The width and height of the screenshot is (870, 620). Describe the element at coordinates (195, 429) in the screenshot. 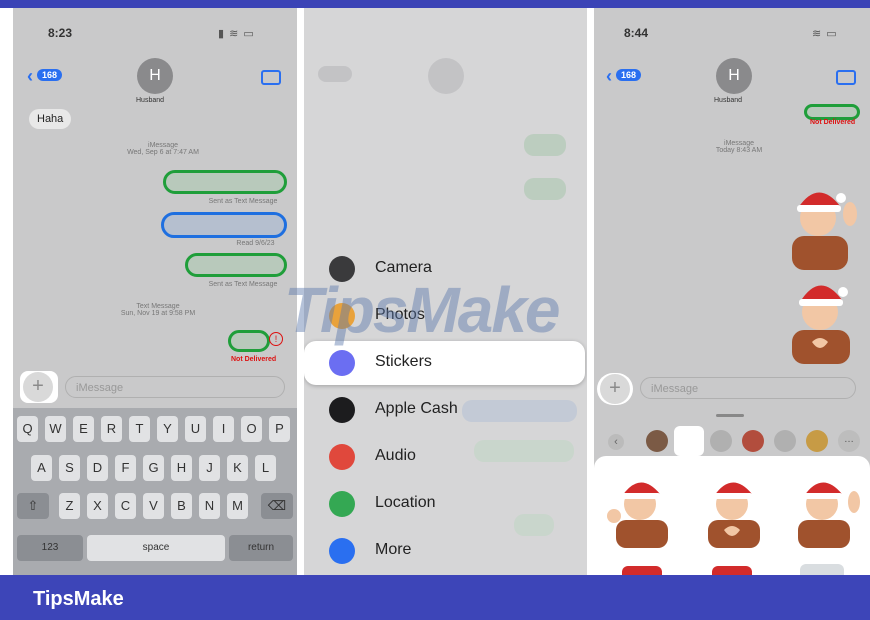

I see `key-u: U` at that location.